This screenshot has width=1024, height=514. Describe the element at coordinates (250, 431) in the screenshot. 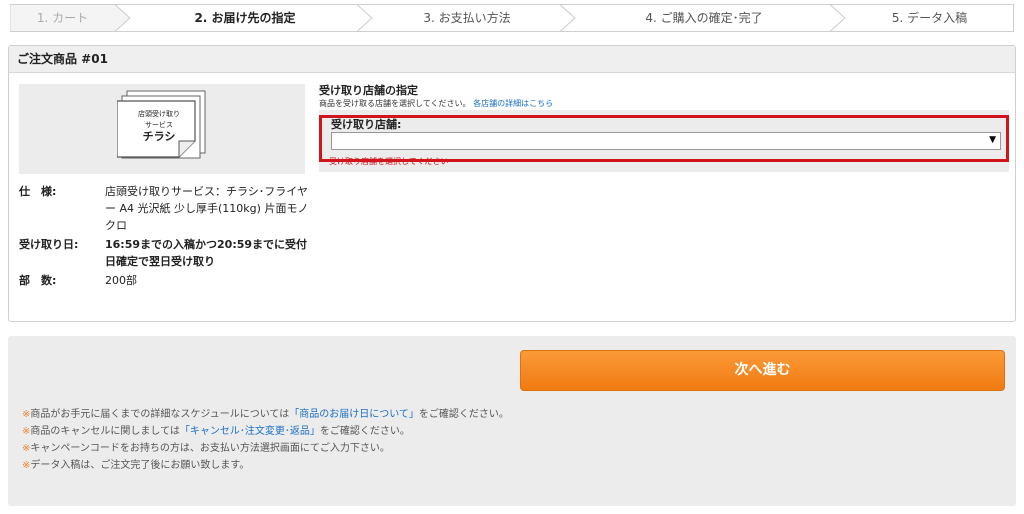

I see `cancel-policy-link: 「キャンセル･注文変更･返品」` at that location.